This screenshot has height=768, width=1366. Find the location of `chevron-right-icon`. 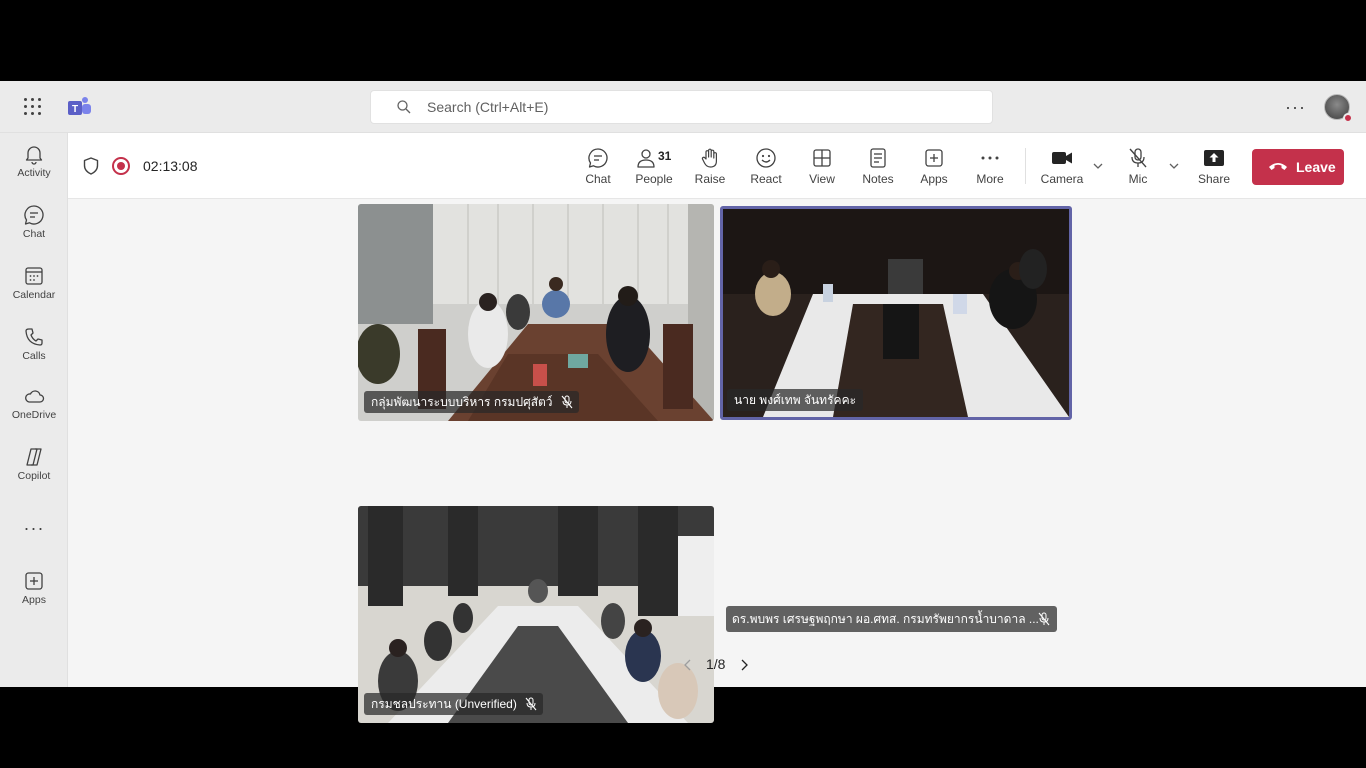

chevron-right-icon is located at coordinates (744, 665).